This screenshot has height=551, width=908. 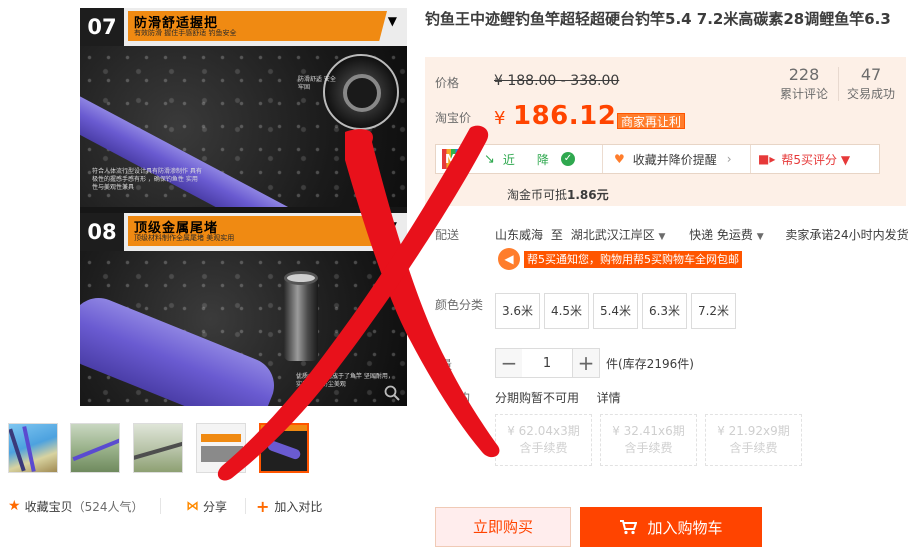 I want to click on review-count: 228 累计评论, so click(x=804, y=84).